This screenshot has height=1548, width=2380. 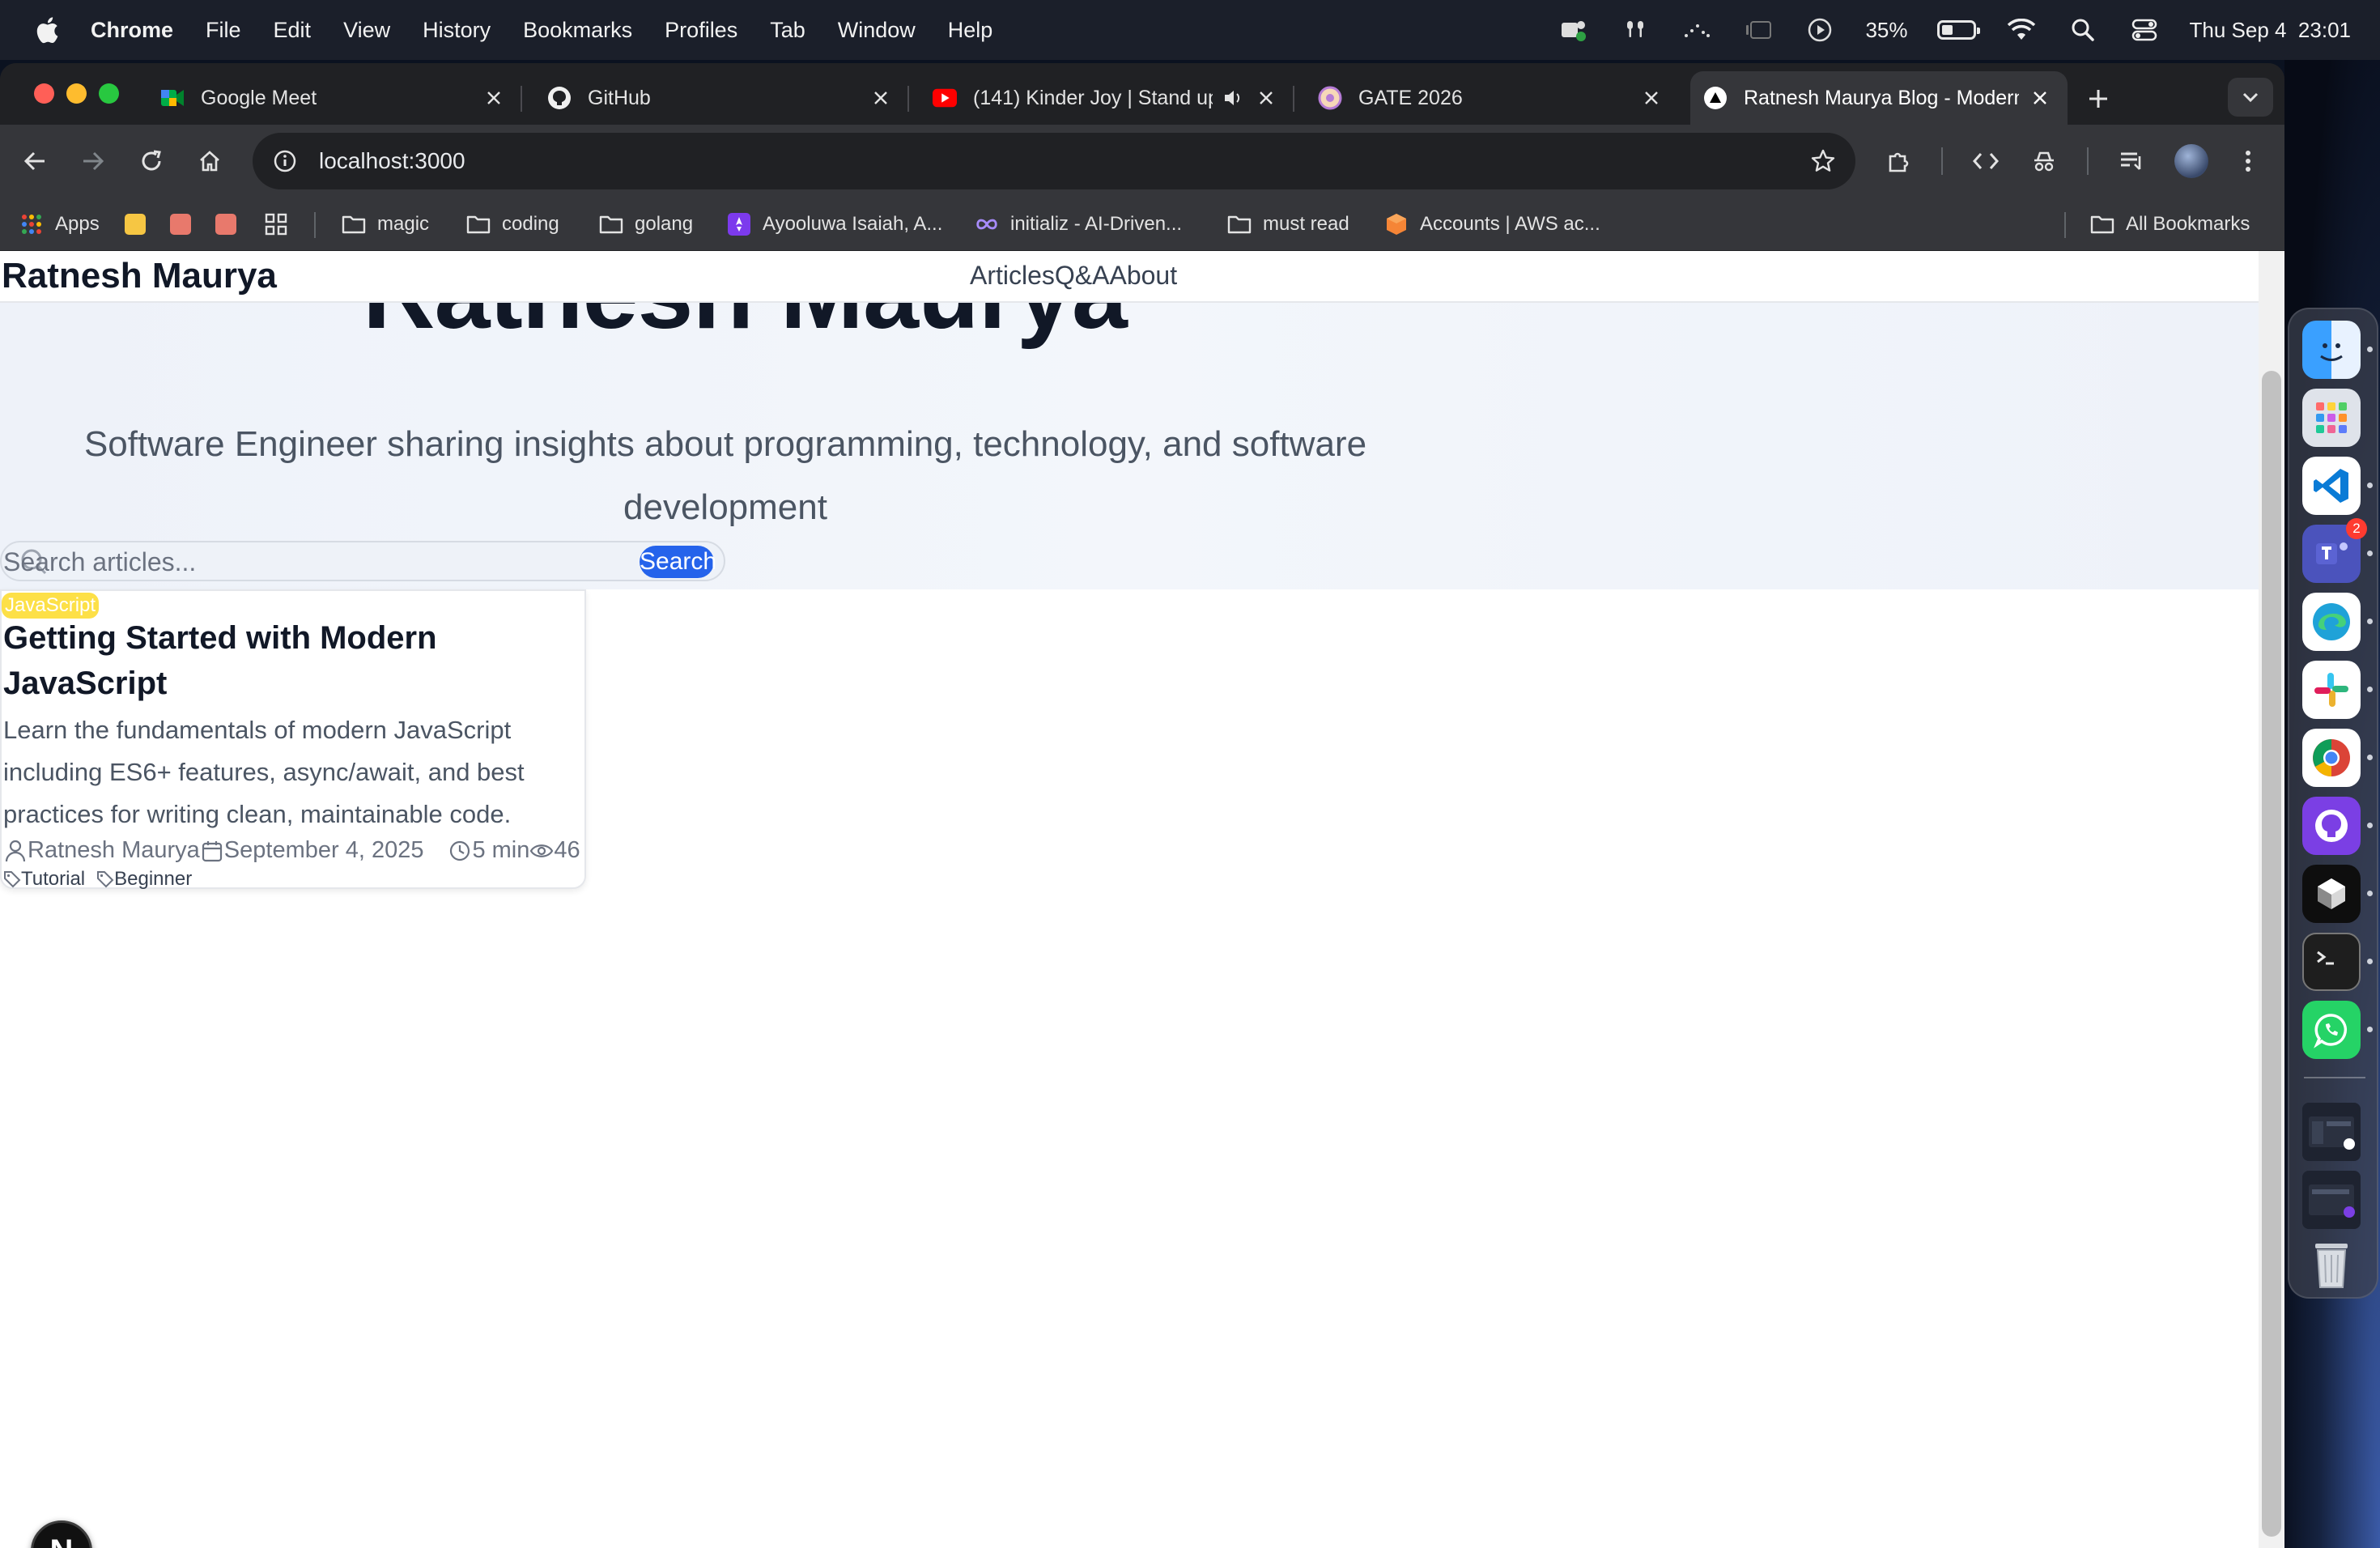 I want to click on launchpad-icon, so click(x=2331, y=418).